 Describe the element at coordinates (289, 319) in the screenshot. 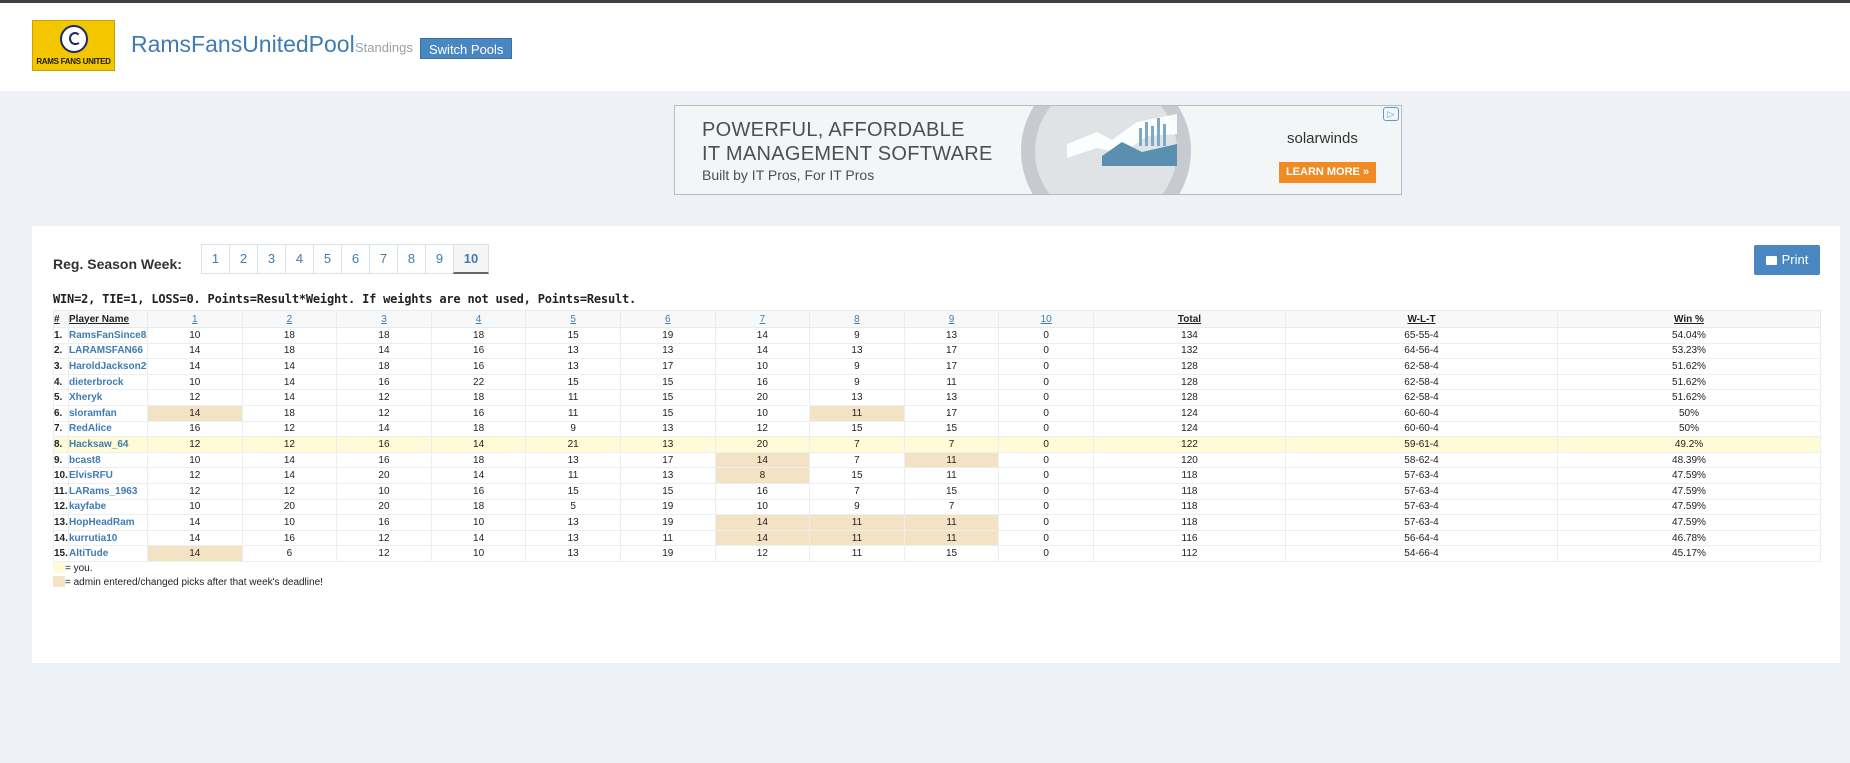

I see `week-2-header: 2` at that location.